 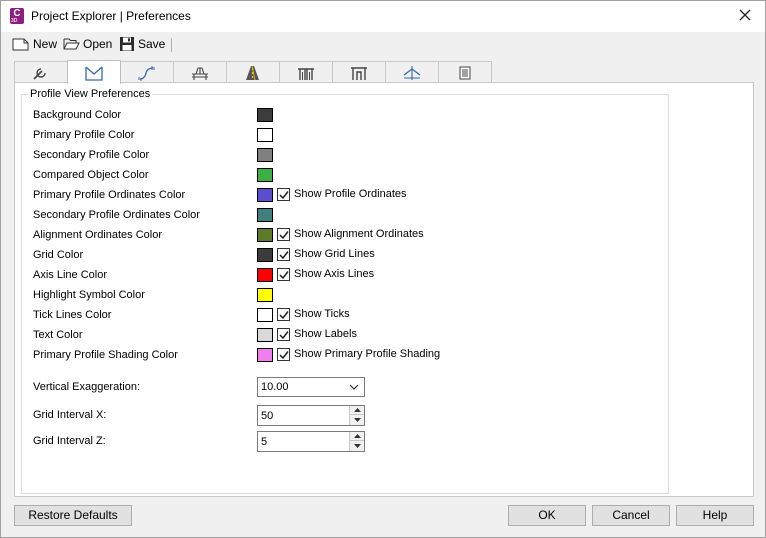 I want to click on save-label: Save, so click(x=152, y=44).